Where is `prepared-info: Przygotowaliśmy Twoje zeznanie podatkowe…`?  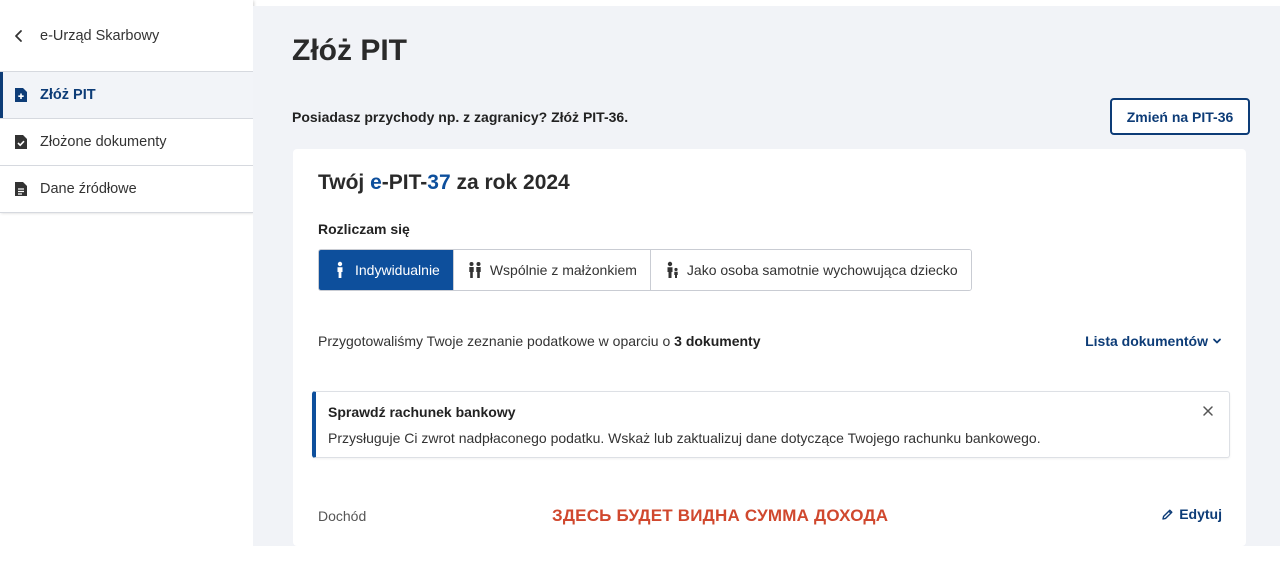
prepared-info: Przygotowaliśmy Twoje zeznanie podatkowe… is located at coordinates (539, 341).